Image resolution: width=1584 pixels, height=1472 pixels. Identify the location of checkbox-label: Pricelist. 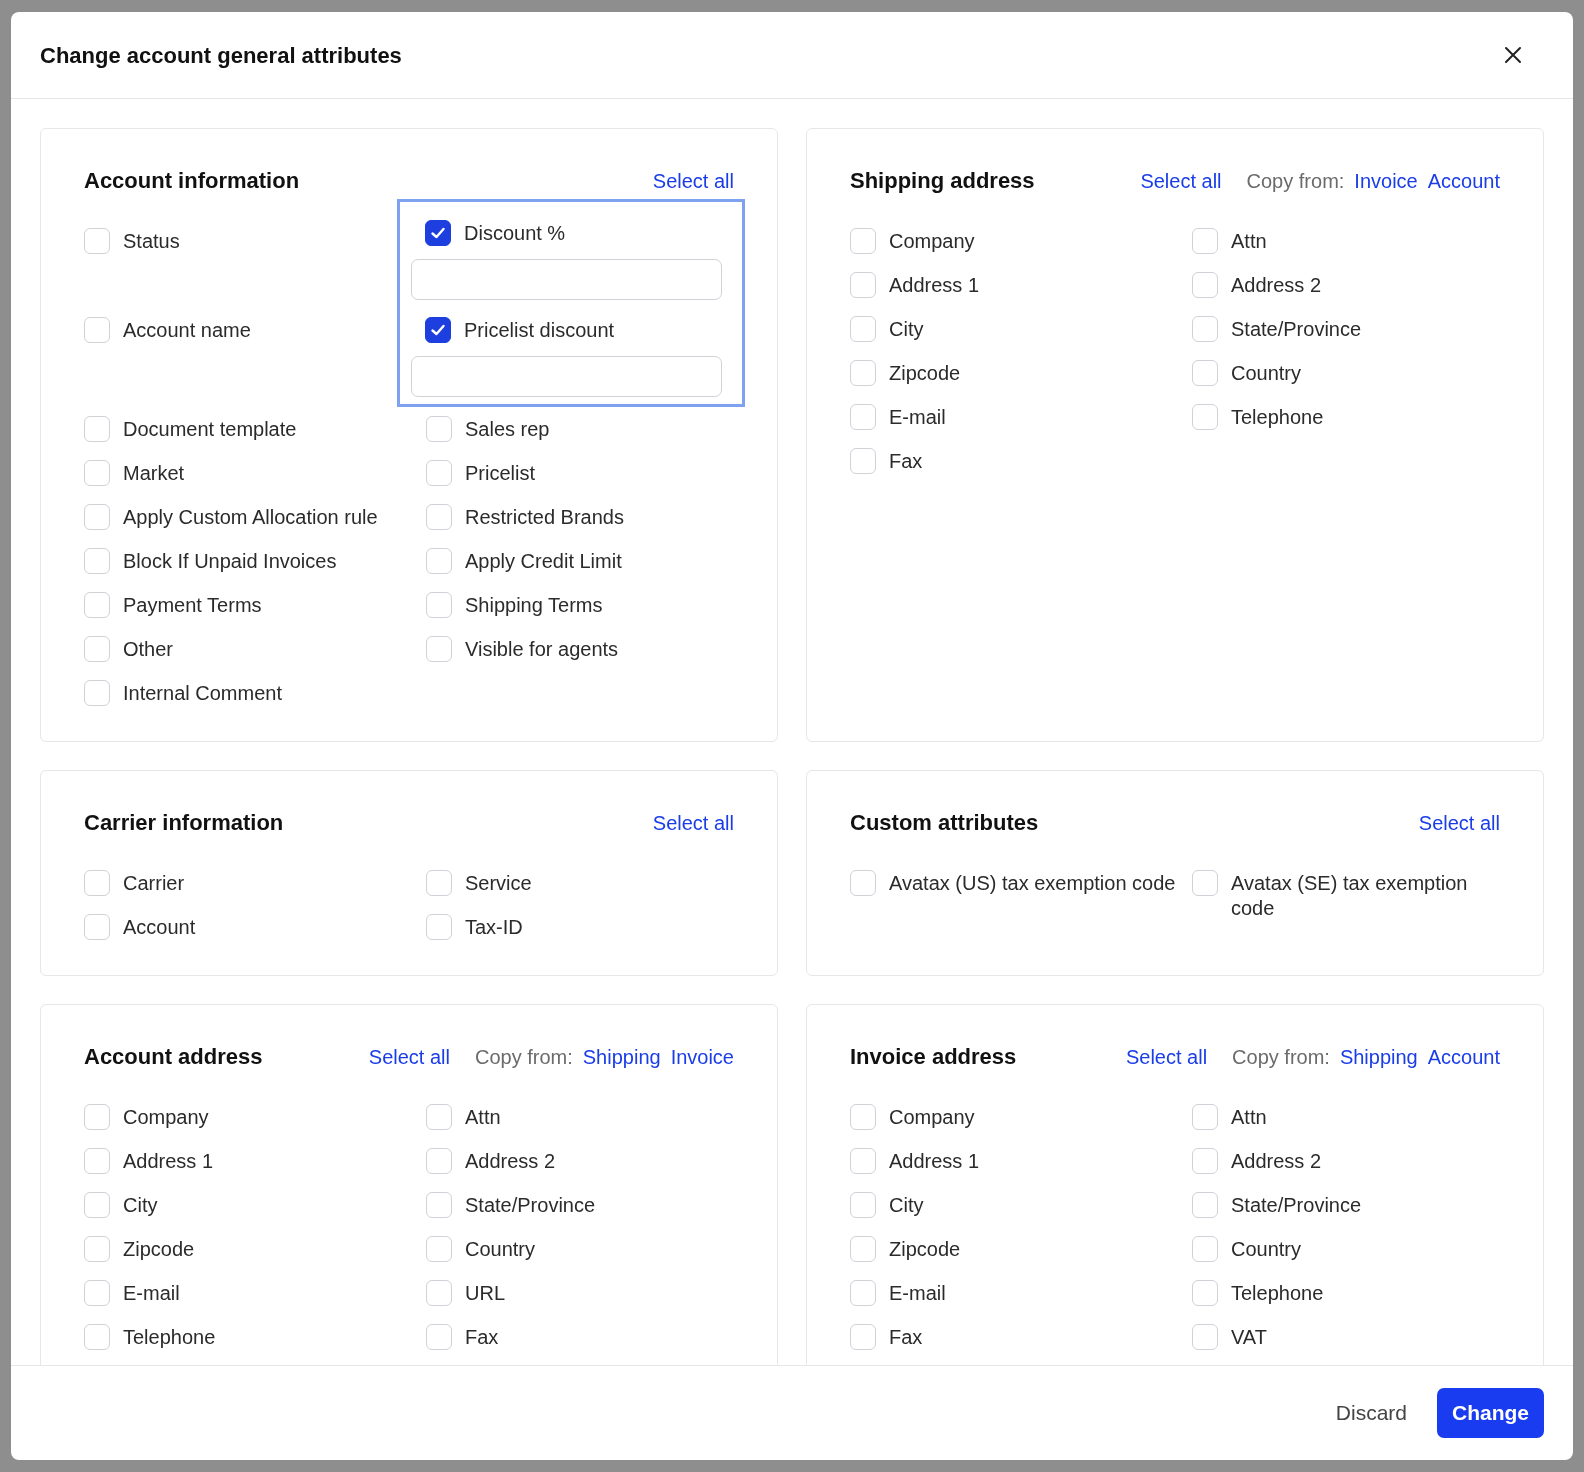
(500, 473).